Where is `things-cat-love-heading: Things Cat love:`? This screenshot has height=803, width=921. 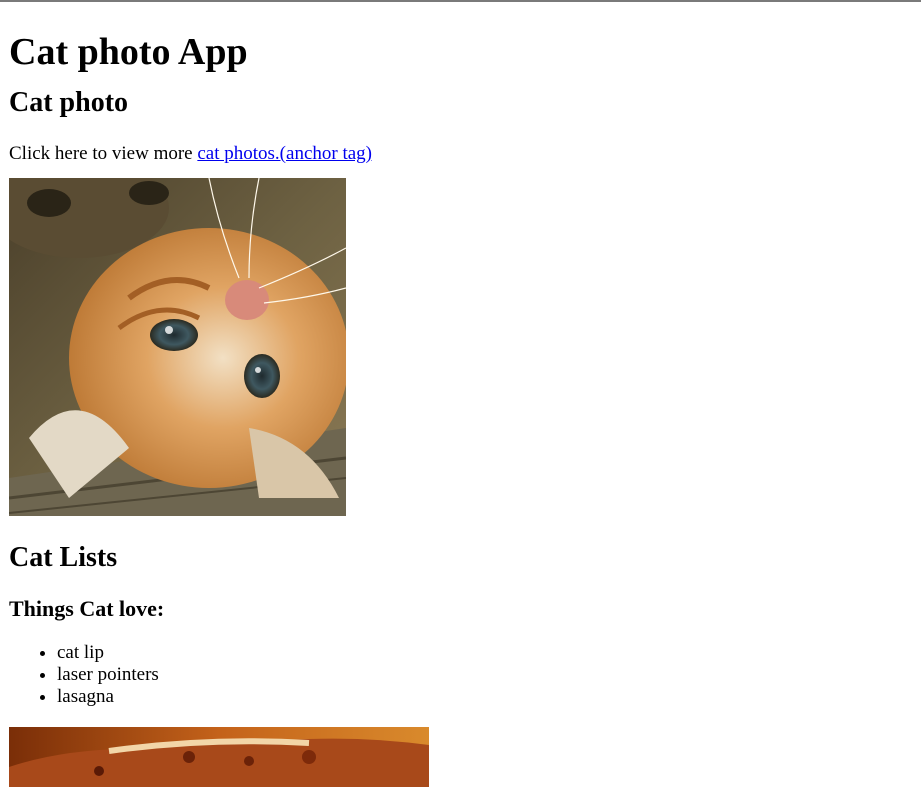 things-cat-love-heading: Things Cat love: is located at coordinates (87, 608).